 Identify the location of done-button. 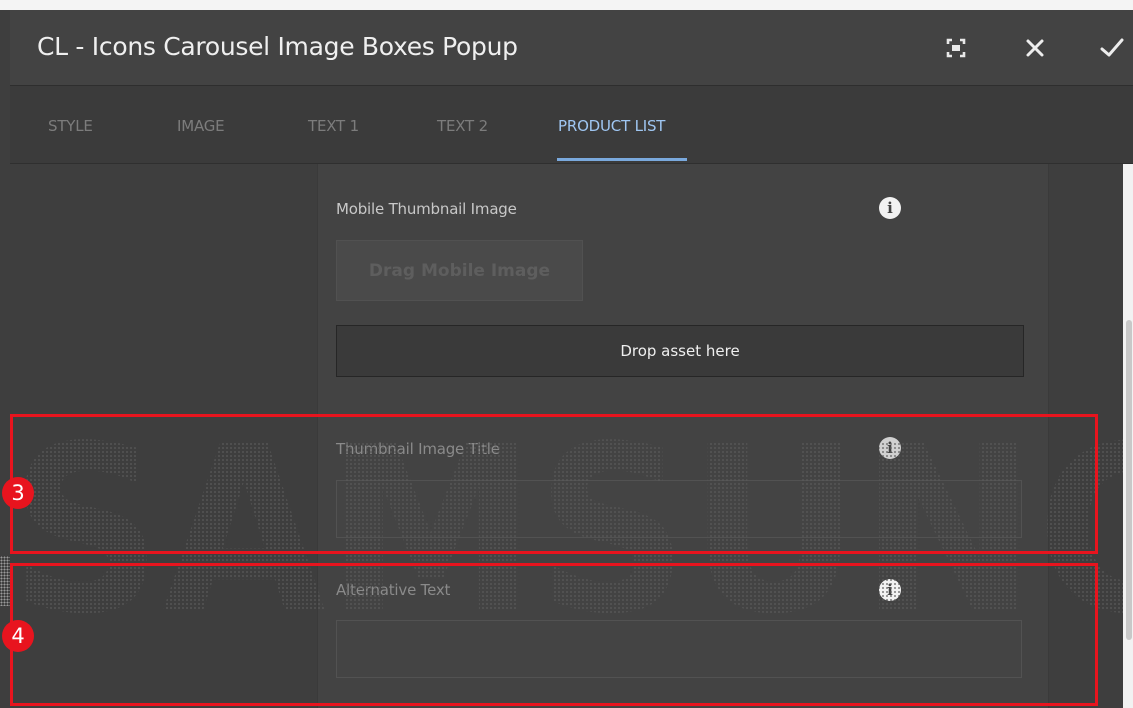
(1112, 48).